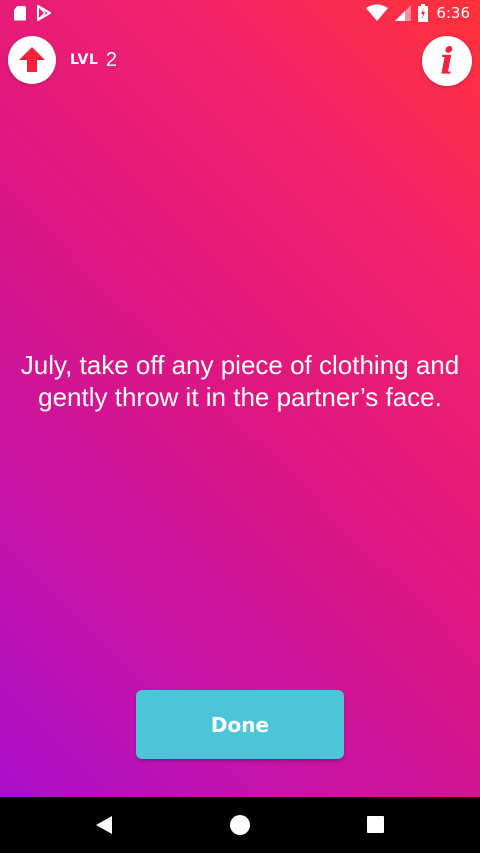  Describe the element at coordinates (20, 13) in the screenshot. I see `sd-card-icon` at that location.